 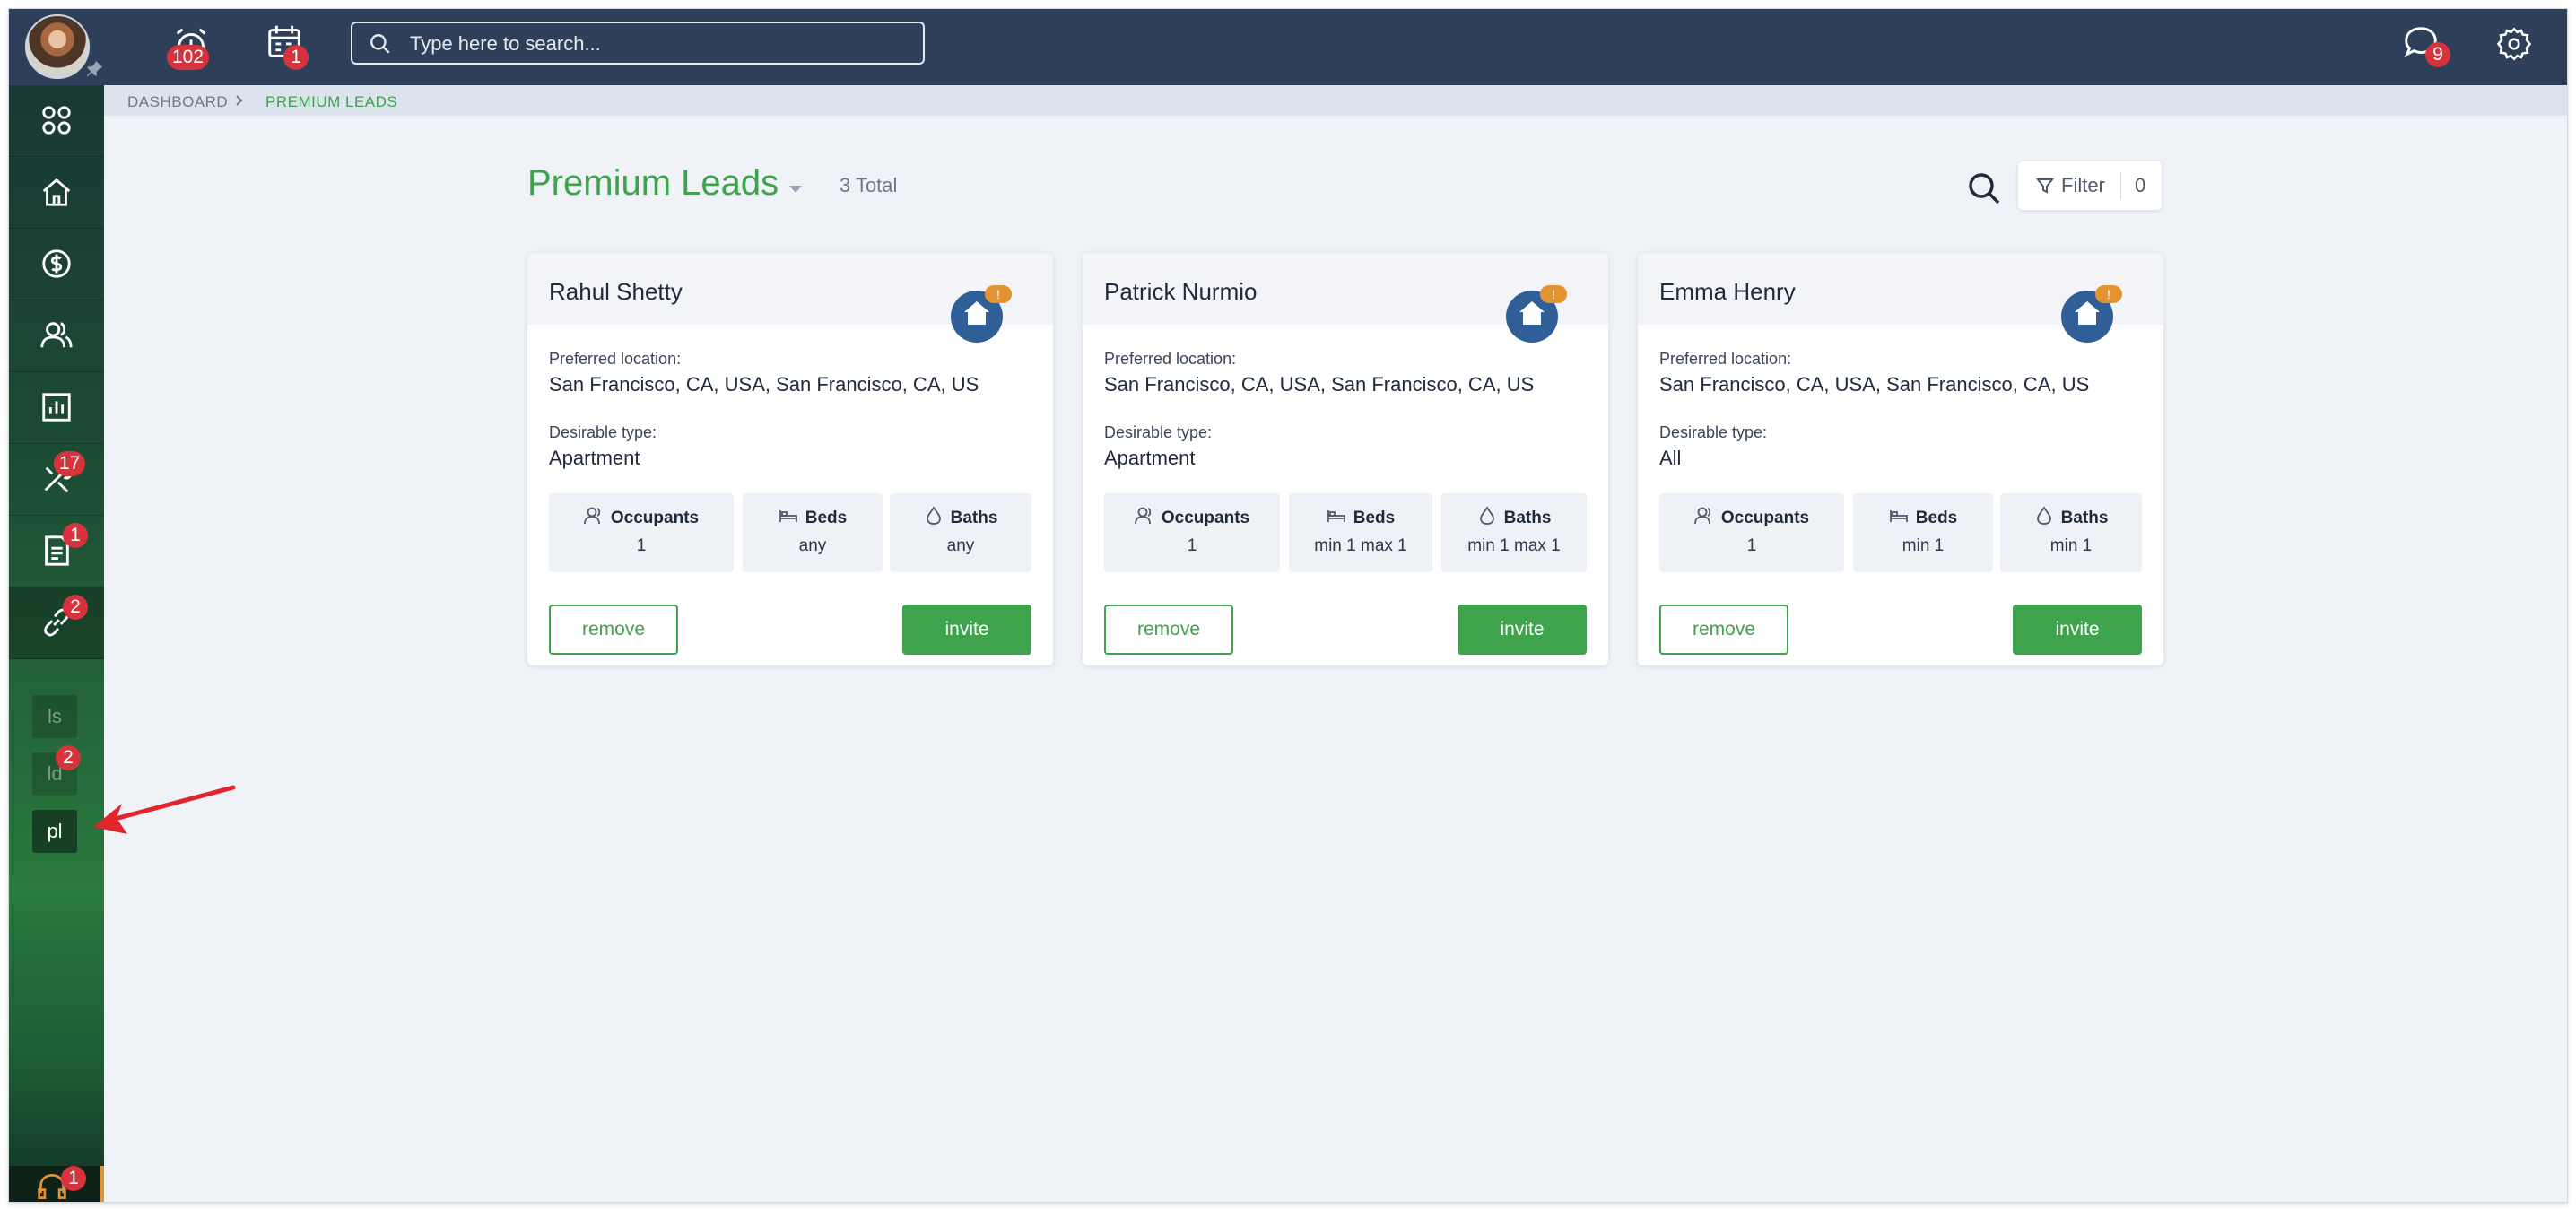 What do you see at coordinates (54, 832) in the screenshot?
I see `sidebar-subitem-pl: pl` at bounding box center [54, 832].